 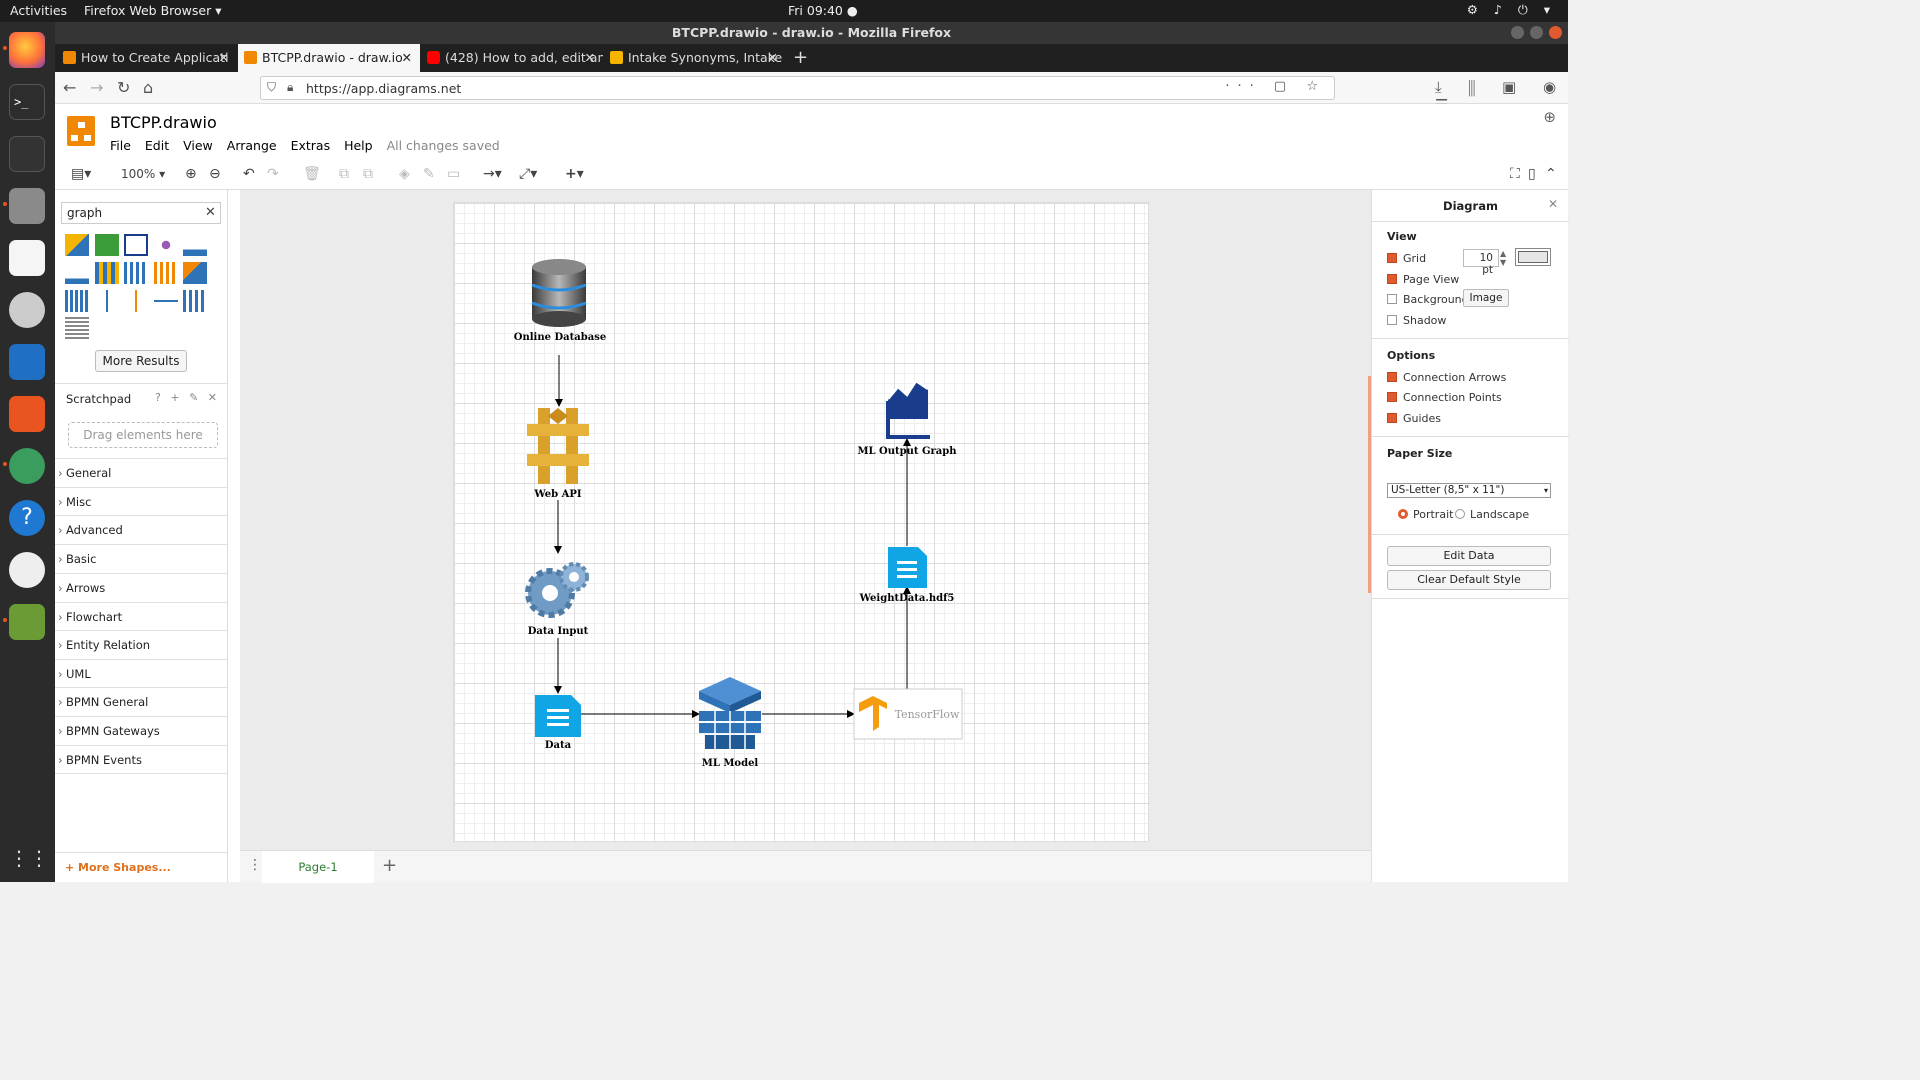 What do you see at coordinates (443, 145) in the screenshot?
I see `save-status: All changes saved` at bounding box center [443, 145].